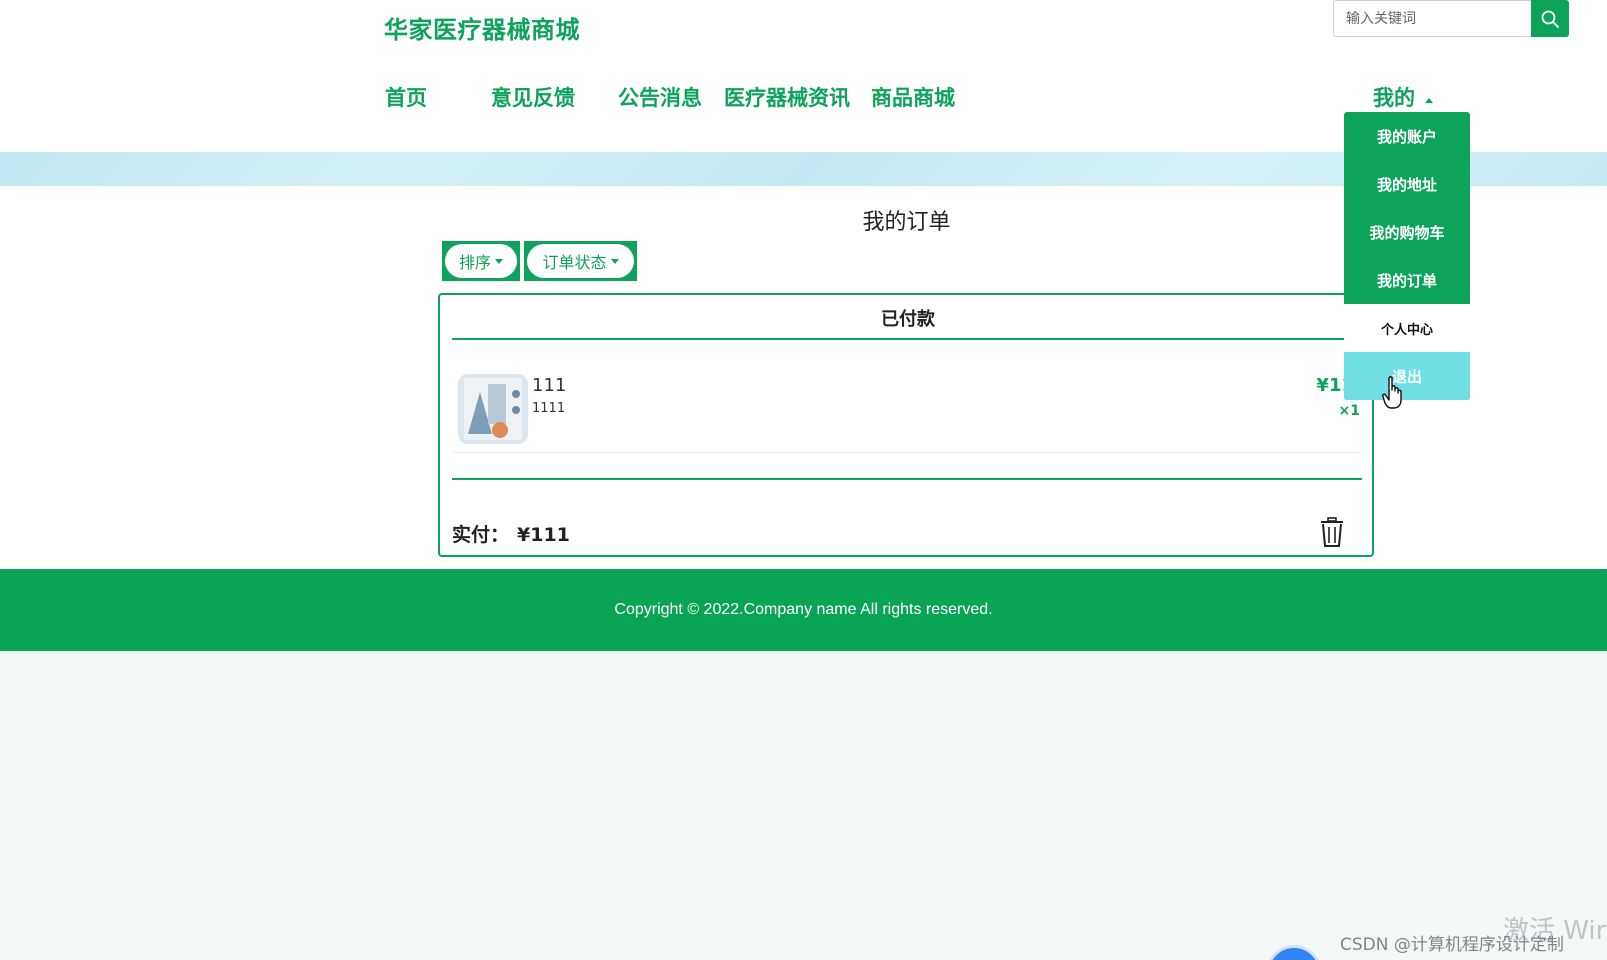  I want to click on nav-mine-menu: 我的, so click(1403, 97).